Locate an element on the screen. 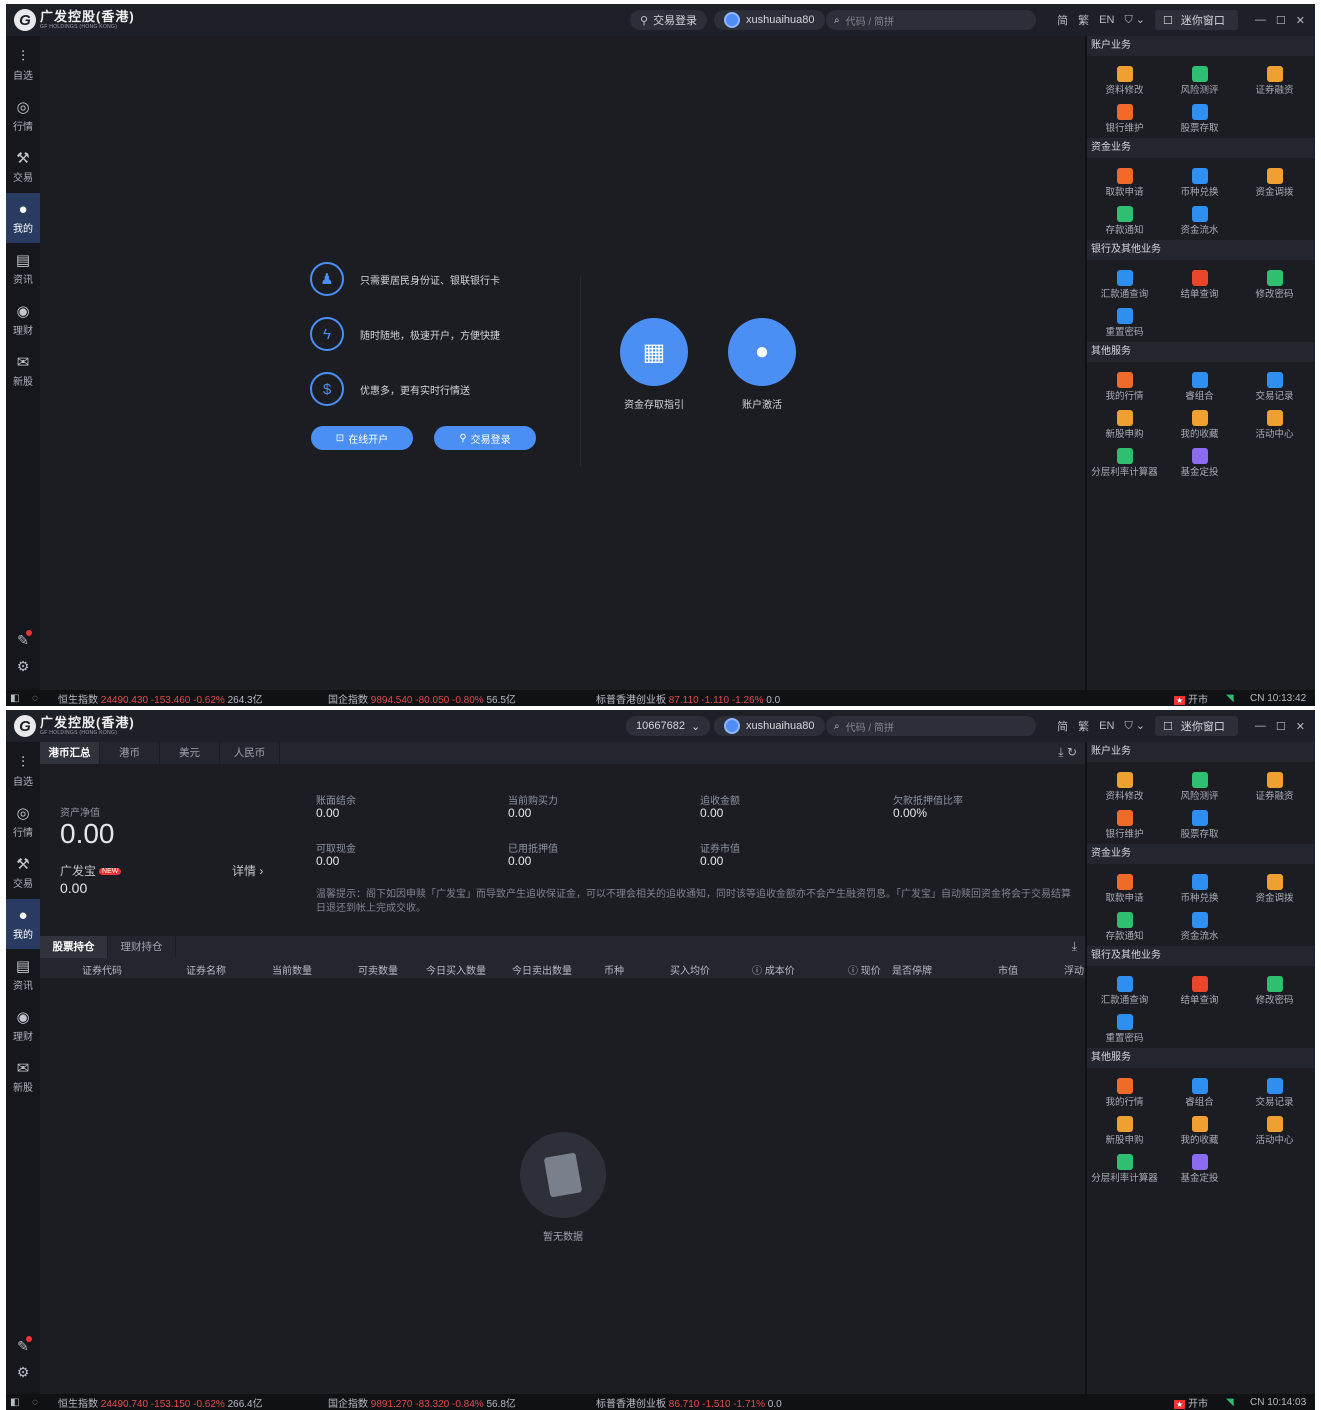 This screenshot has height=1410, width=1321. tab-stock-holdings: 股票持仓 is located at coordinates (74, 947).